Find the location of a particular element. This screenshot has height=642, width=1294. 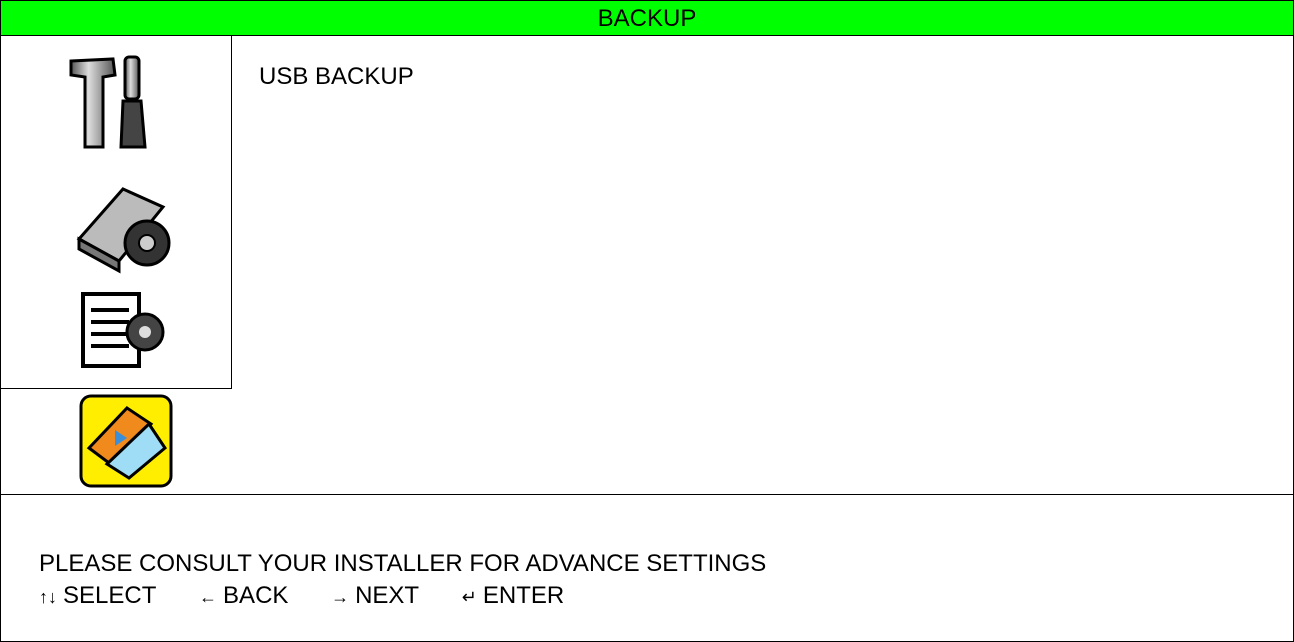

tools-icon is located at coordinates (116, 105).